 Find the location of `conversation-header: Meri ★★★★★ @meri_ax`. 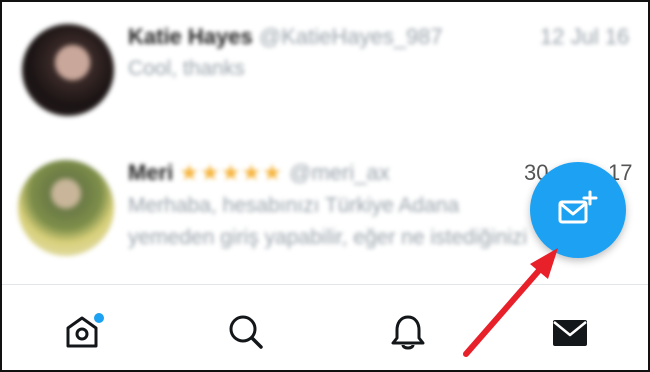

conversation-header: Meri ★★★★★ @meri_ax is located at coordinates (259, 173).